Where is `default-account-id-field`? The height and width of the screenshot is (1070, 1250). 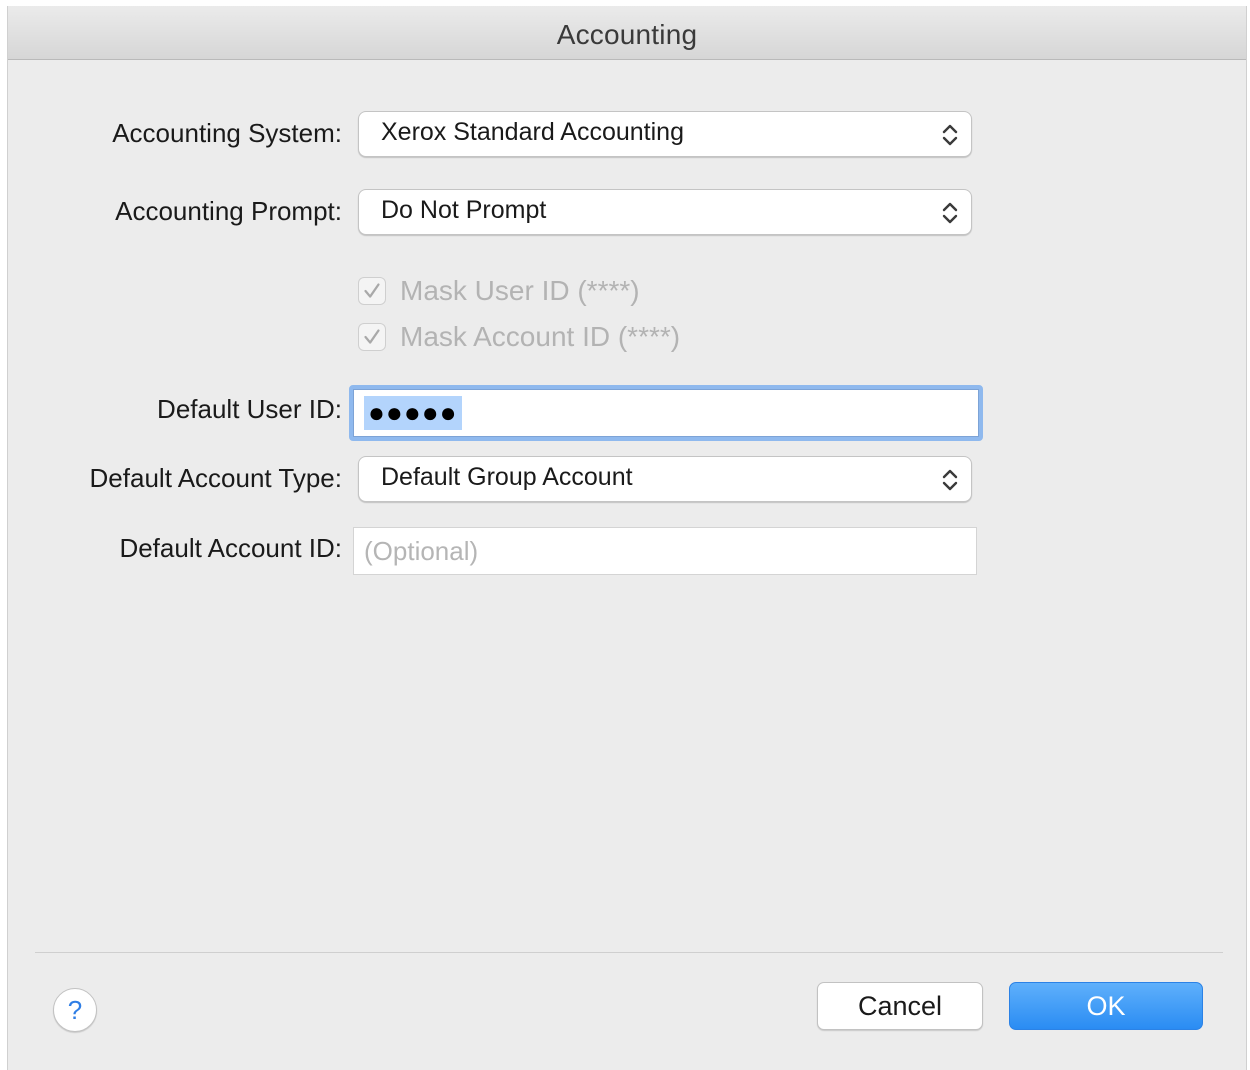 default-account-id-field is located at coordinates (665, 551).